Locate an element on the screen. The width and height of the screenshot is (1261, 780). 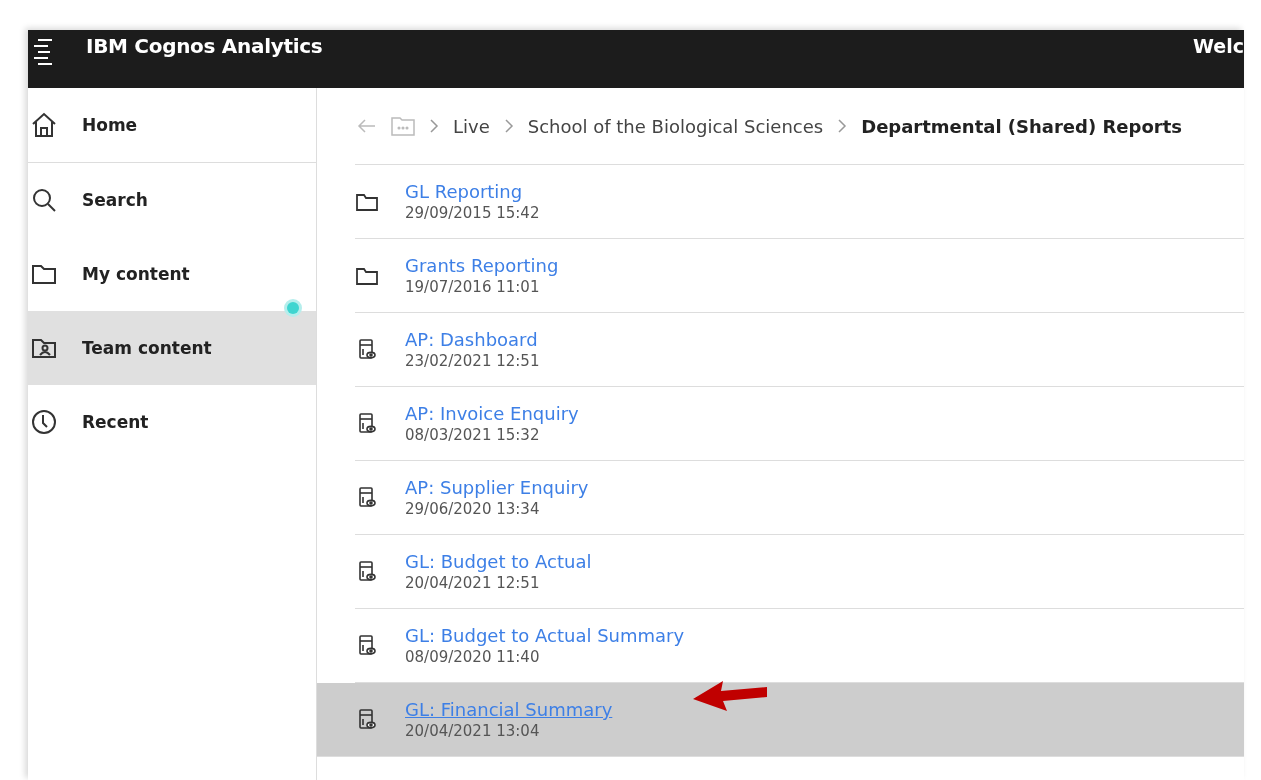
breadcrumb-link: Departmental (Shared) Reports is located at coordinates (1021, 126).